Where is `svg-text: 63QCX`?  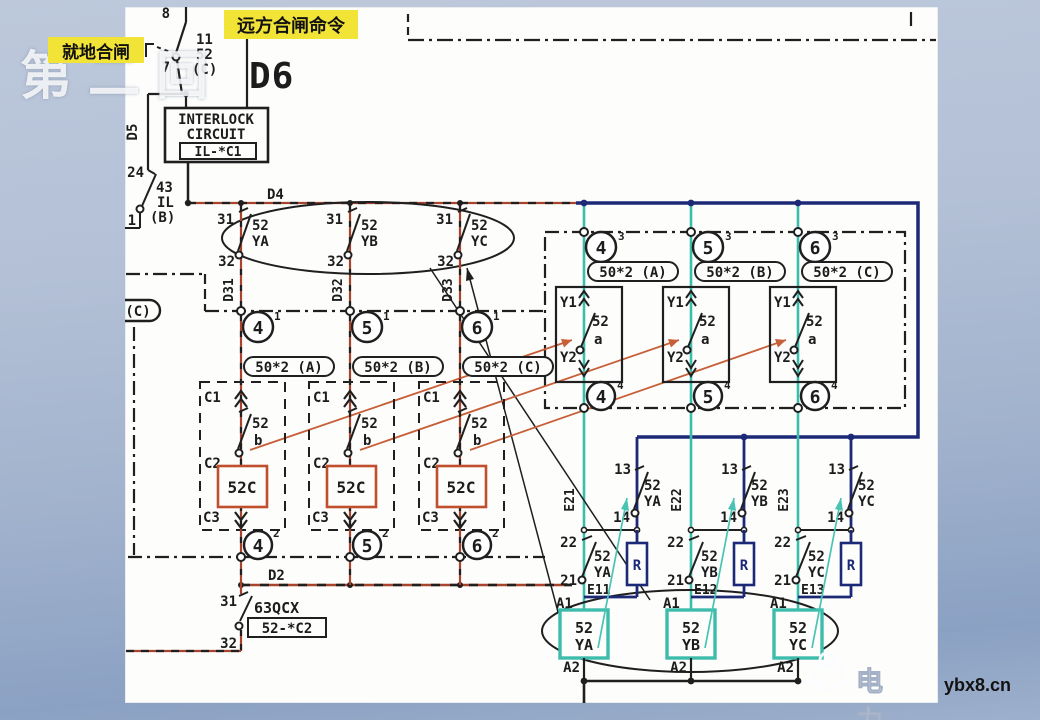
svg-text: 63QCX is located at coordinates (276, 608).